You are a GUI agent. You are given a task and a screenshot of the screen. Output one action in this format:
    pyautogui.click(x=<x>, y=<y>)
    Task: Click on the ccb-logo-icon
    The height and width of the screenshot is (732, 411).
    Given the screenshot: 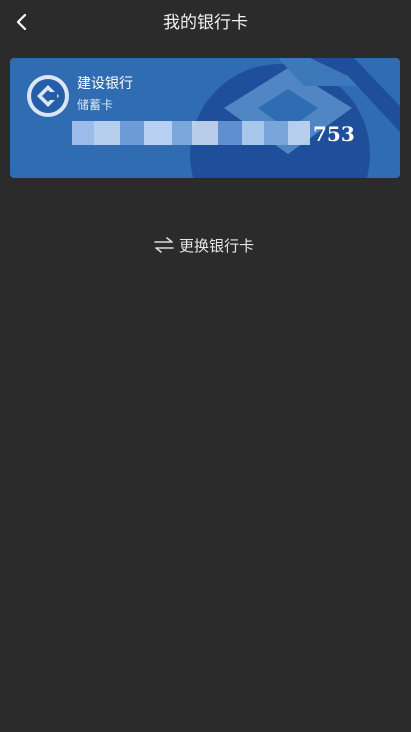 What is the action you would take?
    pyautogui.click(x=48, y=96)
    